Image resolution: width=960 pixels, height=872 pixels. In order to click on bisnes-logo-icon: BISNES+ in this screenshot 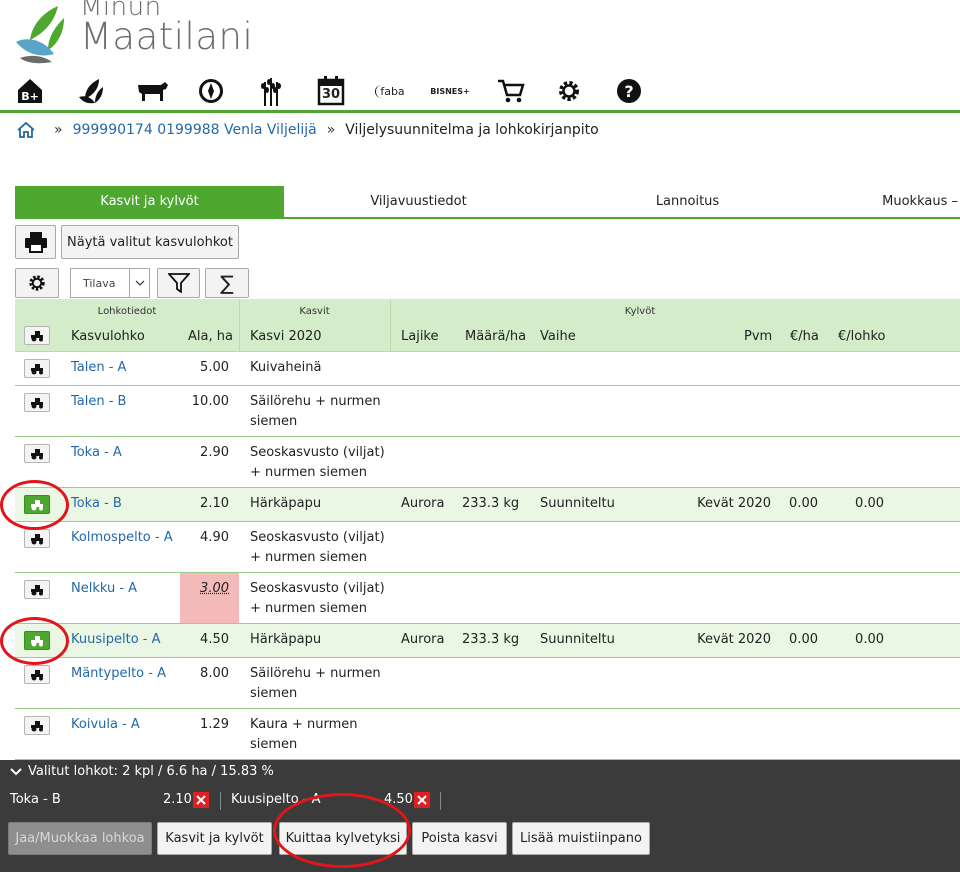, I will do `click(450, 91)`.